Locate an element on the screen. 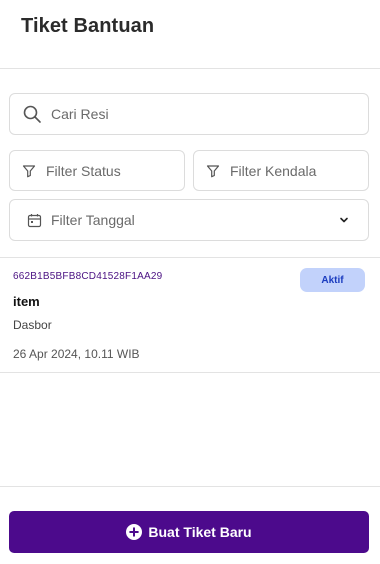  search-icon is located at coordinates (32, 114).